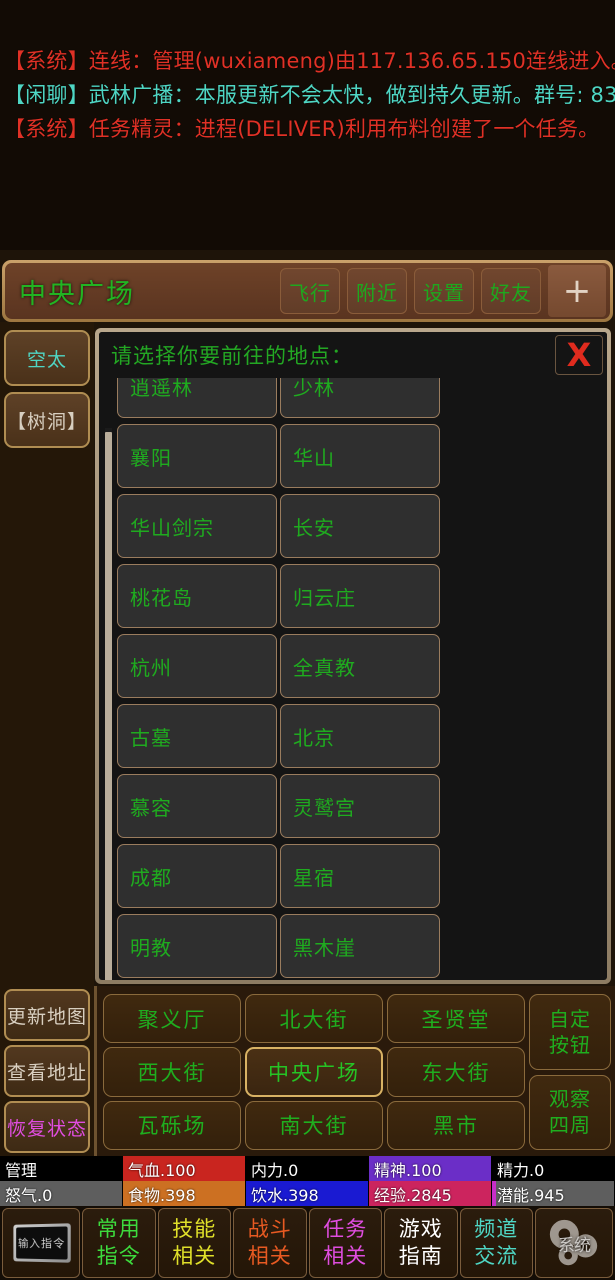 Image resolution: width=615 pixels, height=1280 pixels. I want to click on toolbar-button: 游戏 指南, so click(421, 1243).